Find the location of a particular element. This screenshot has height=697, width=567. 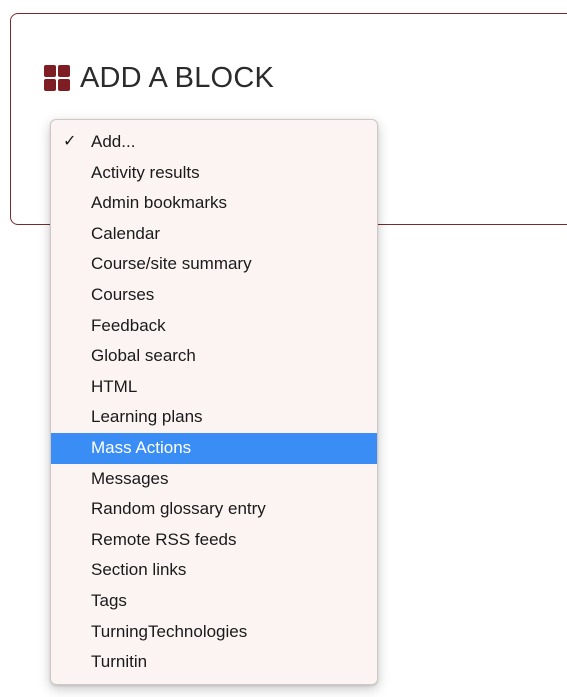

block-title: ADD A BLOCK is located at coordinates (177, 77).